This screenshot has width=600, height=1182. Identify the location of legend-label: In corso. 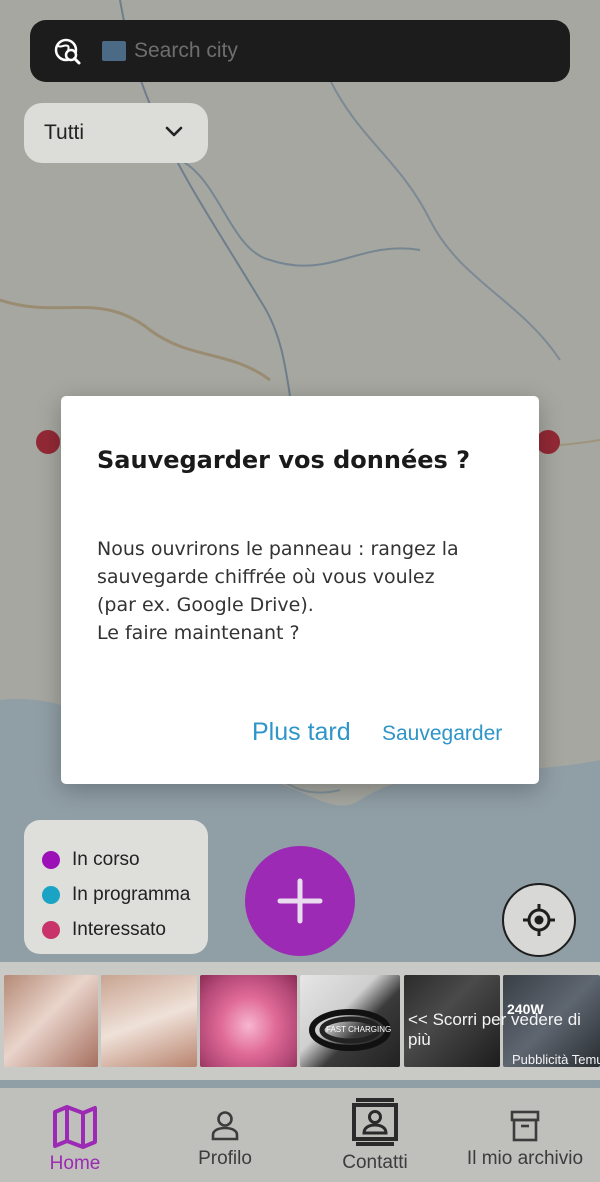
(106, 859).